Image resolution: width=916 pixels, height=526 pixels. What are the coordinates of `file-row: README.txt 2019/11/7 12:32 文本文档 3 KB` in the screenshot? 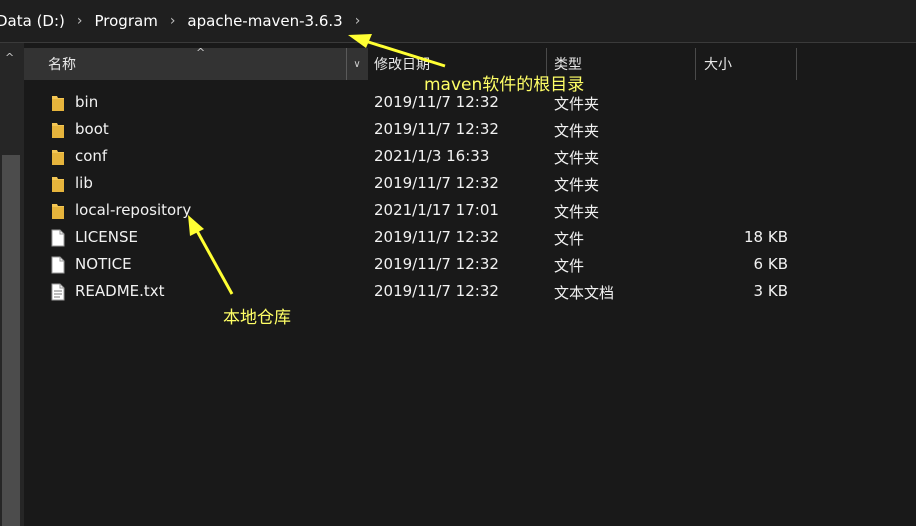 It's located at (470, 291).